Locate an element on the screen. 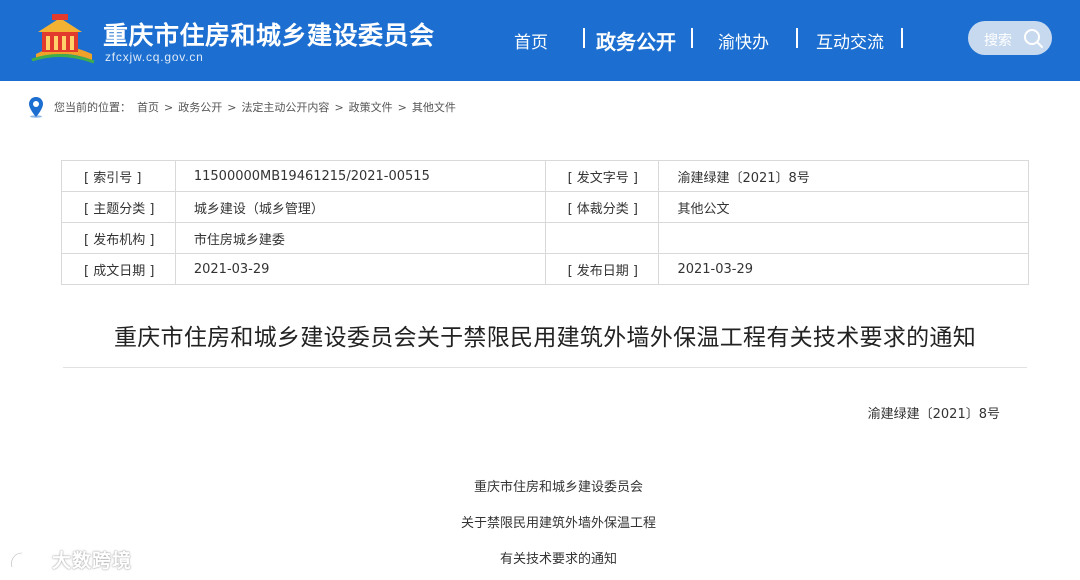  nav-item-home: 首页 is located at coordinates (531, 40).